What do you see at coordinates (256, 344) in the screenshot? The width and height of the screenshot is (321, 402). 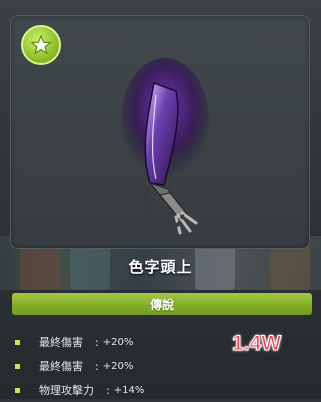 I see `overlay-score-text: 1.4W` at bounding box center [256, 344].